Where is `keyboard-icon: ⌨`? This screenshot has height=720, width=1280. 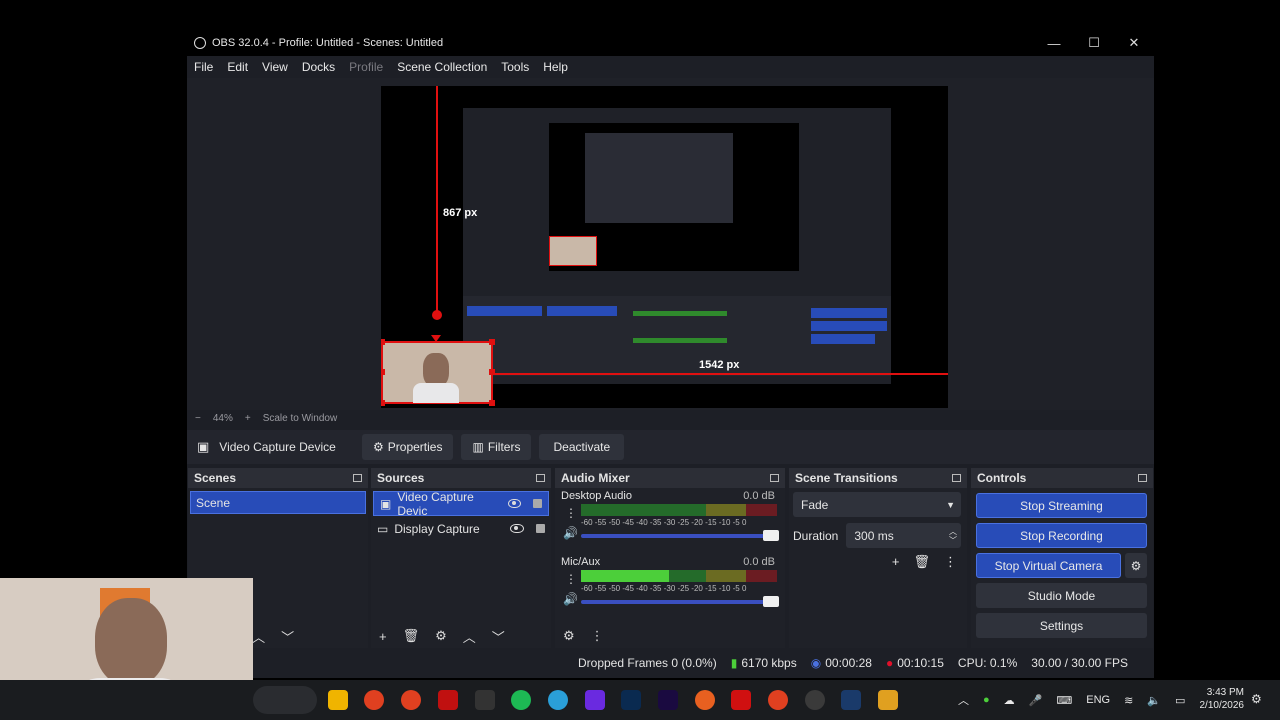 keyboard-icon: ⌨ is located at coordinates (1064, 700).